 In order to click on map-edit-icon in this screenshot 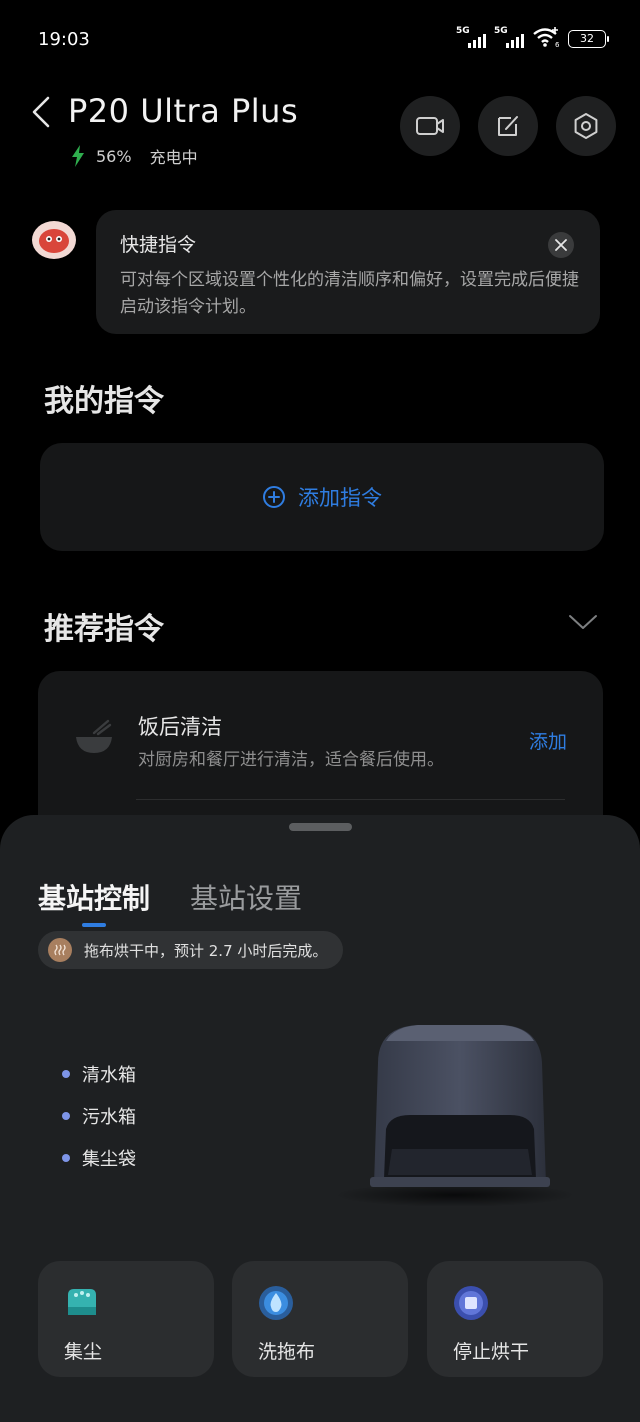, I will do `click(508, 126)`.